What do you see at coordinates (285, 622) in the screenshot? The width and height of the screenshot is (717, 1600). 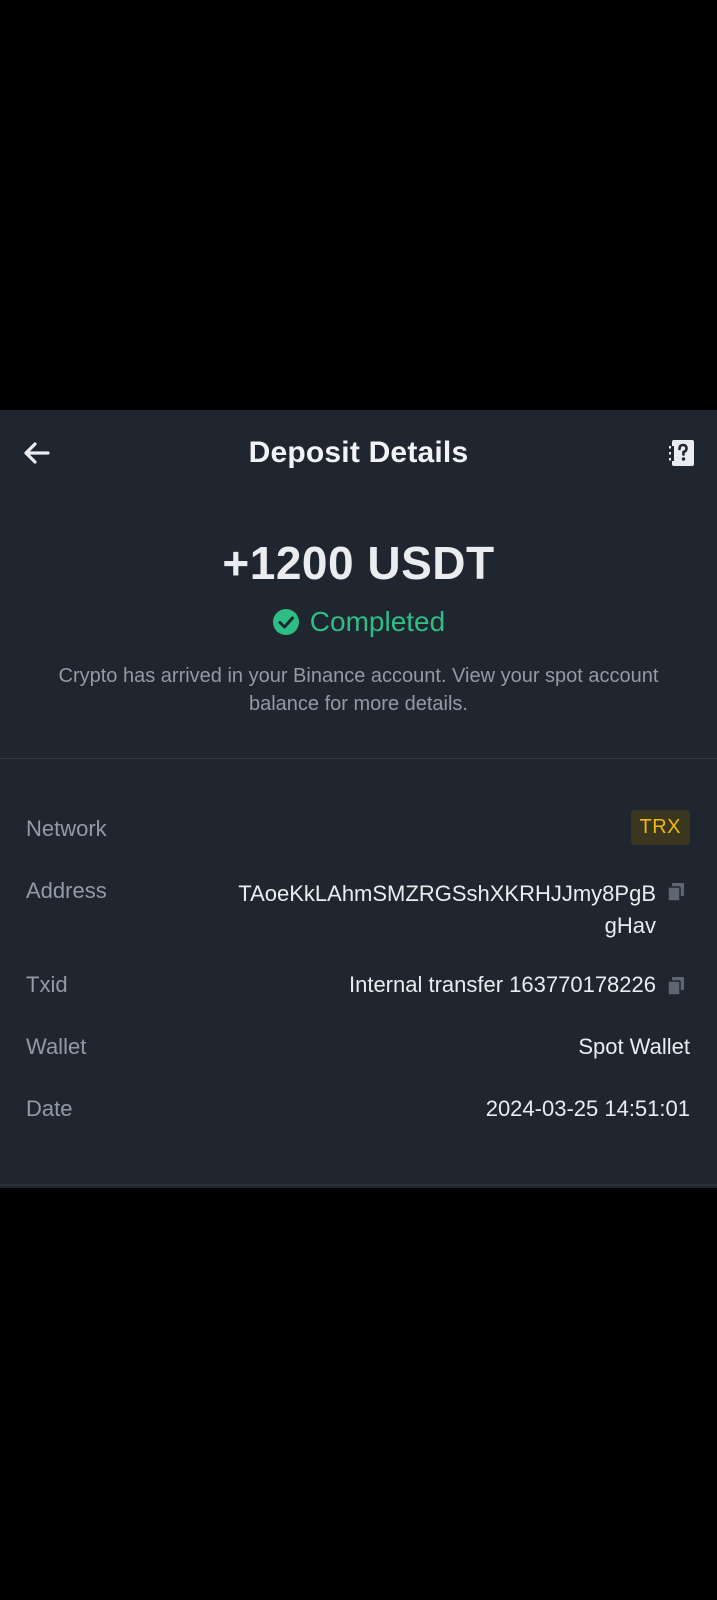 I see `check-circle-icon` at bounding box center [285, 622].